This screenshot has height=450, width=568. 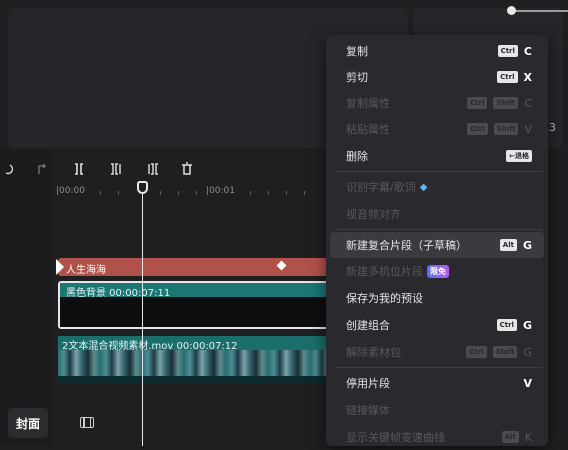 I want to click on menu-item-cut: 剪切 Ctrl X, so click(x=437, y=77).